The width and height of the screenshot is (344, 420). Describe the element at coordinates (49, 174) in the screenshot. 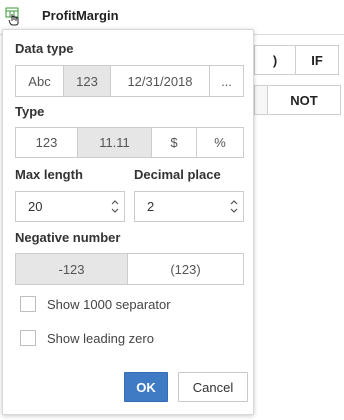

I see `max-length-label: Max length` at that location.